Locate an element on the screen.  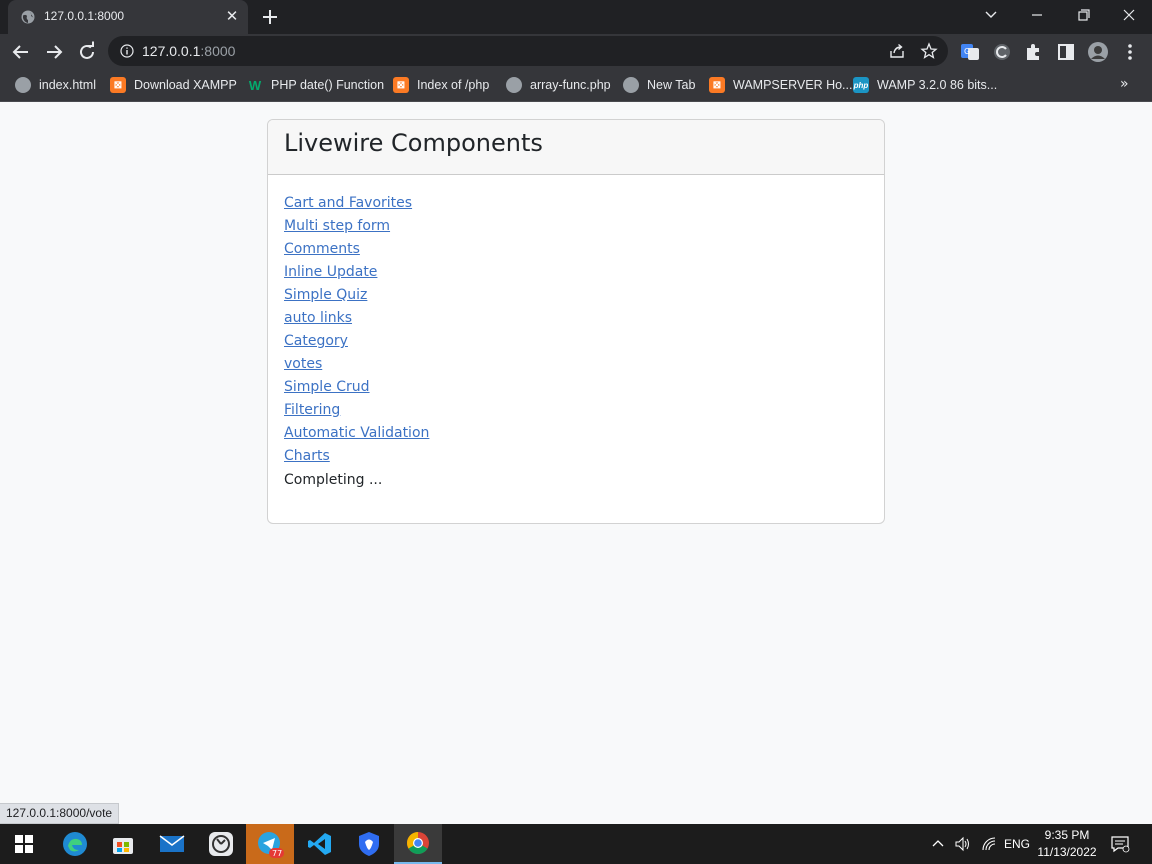
list-item: Comments is located at coordinates (576, 250).